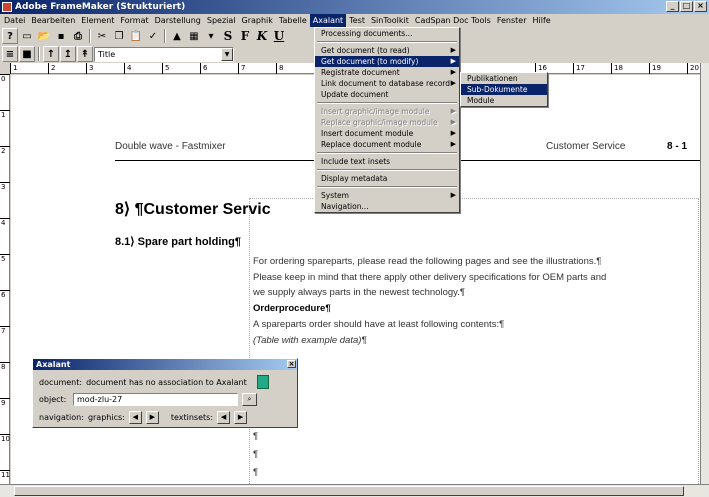  What do you see at coordinates (5, 403) in the screenshot?
I see `ruler-tick: 9` at bounding box center [5, 403].